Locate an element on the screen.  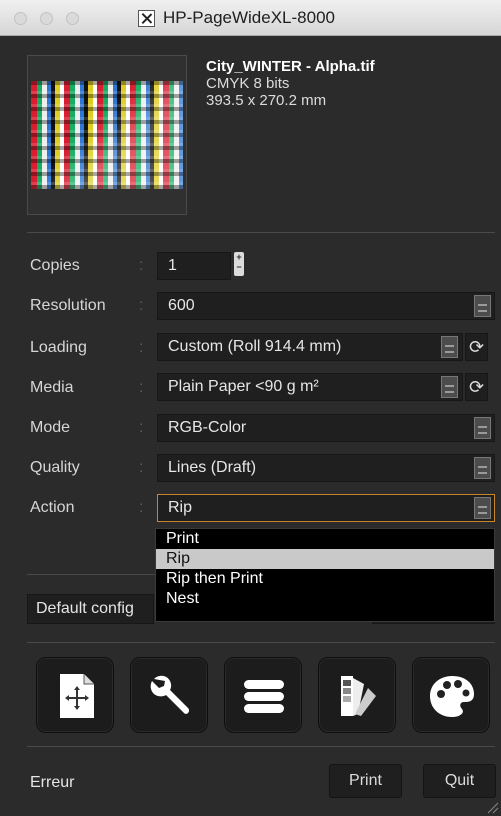
quit-button: Quit is located at coordinates (459, 781).